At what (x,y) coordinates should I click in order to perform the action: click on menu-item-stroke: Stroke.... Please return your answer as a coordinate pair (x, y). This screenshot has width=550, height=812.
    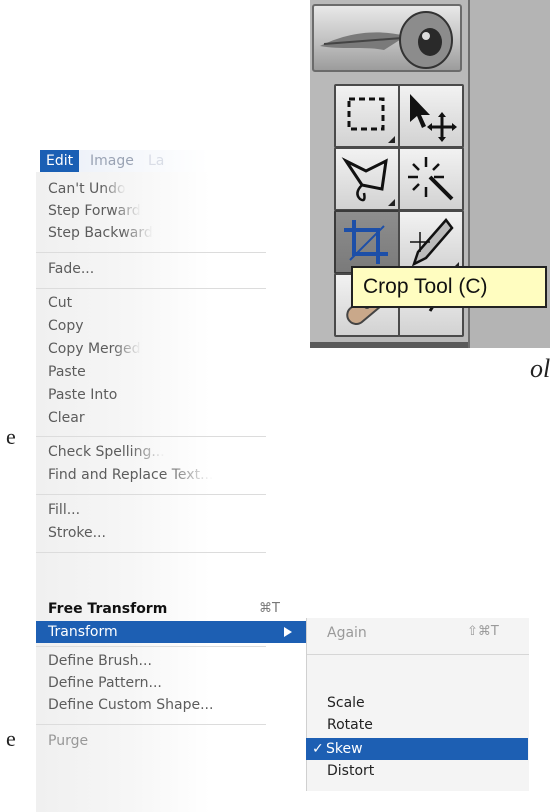
    Looking at the image, I should click on (77, 533).